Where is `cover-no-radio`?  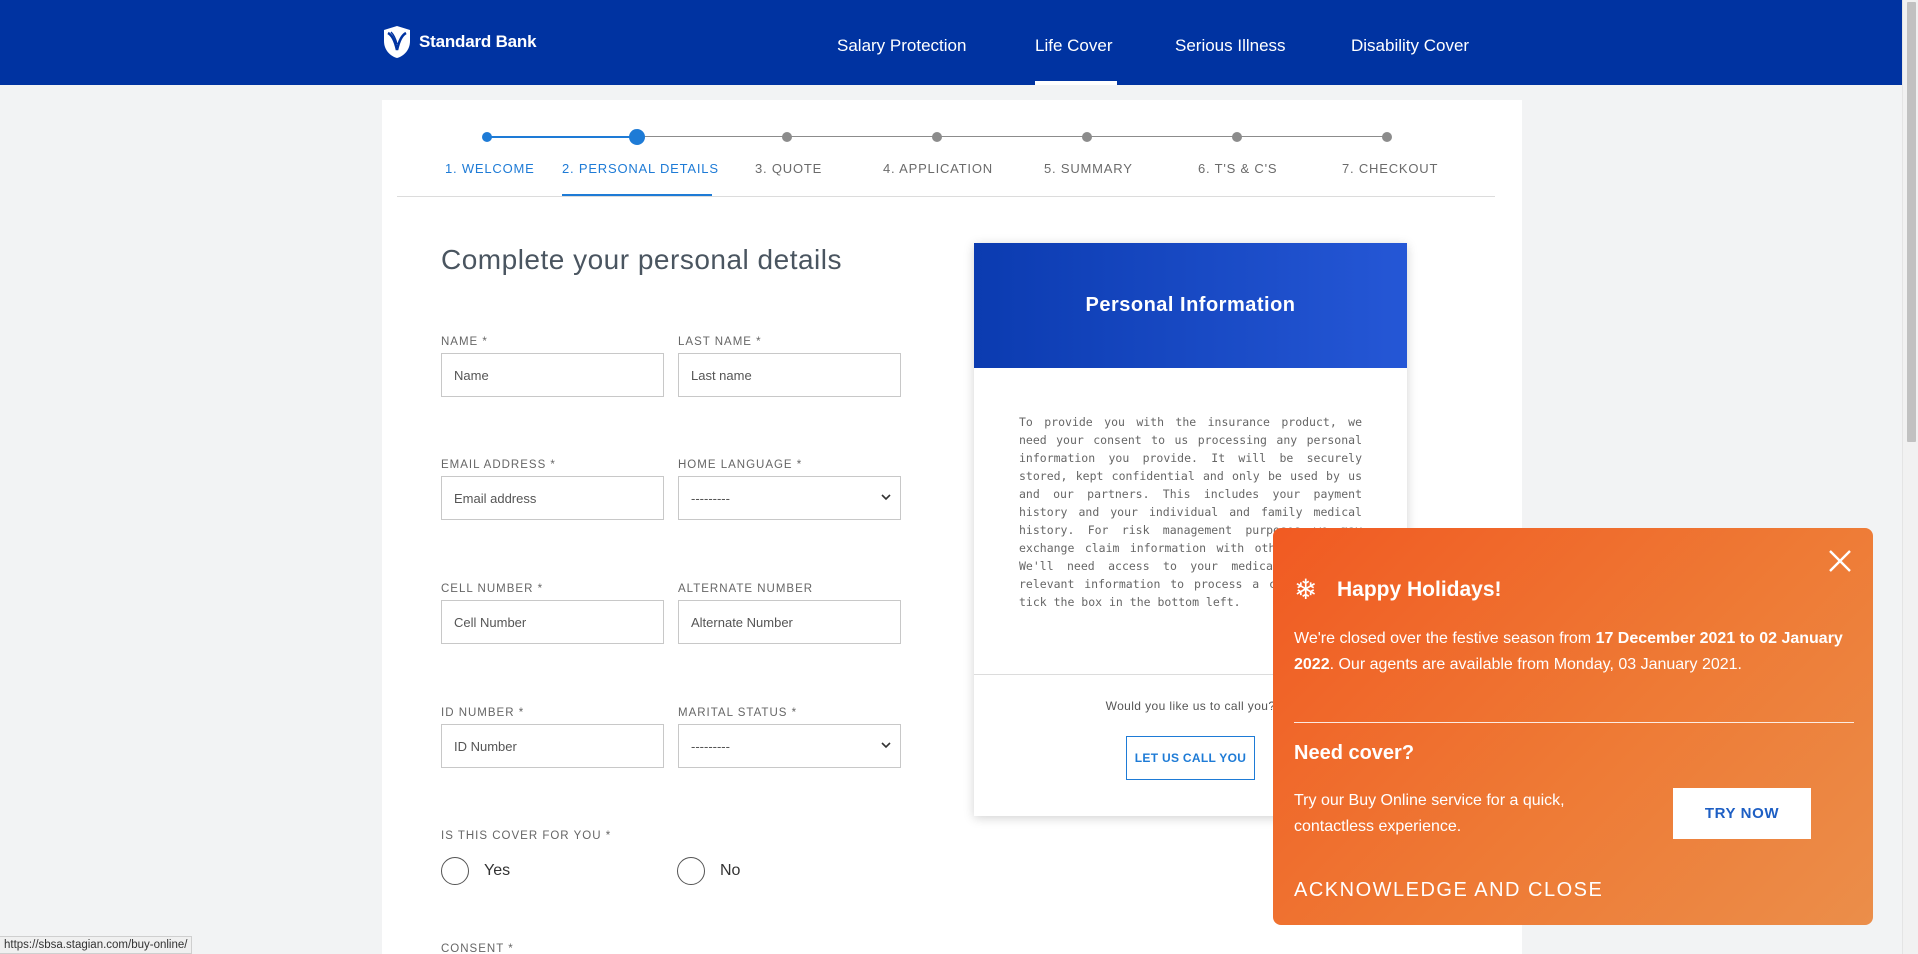 cover-no-radio is located at coordinates (691, 871).